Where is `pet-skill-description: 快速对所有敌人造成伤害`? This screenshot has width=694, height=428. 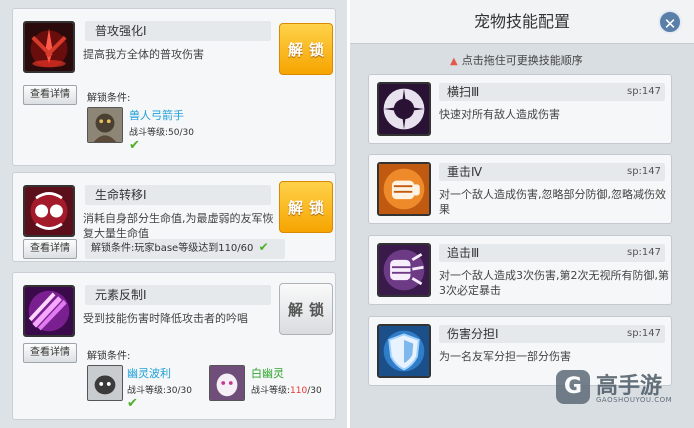 pet-skill-description: 快速对所有敌人造成伤害 is located at coordinates (499, 114).